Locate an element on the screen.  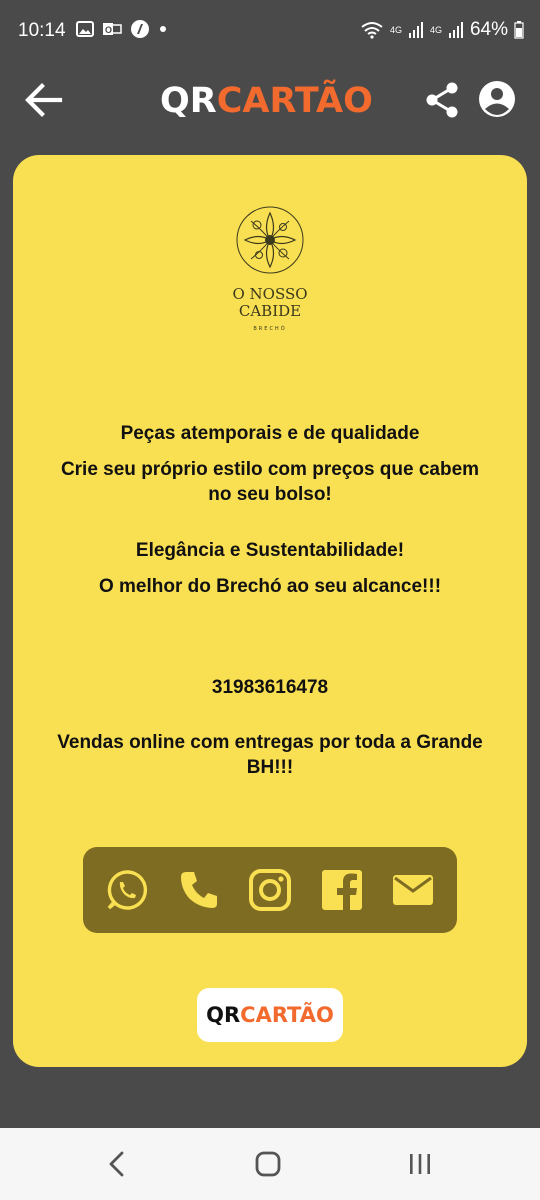
nav-recents-button is located at coordinates (420, 1164).